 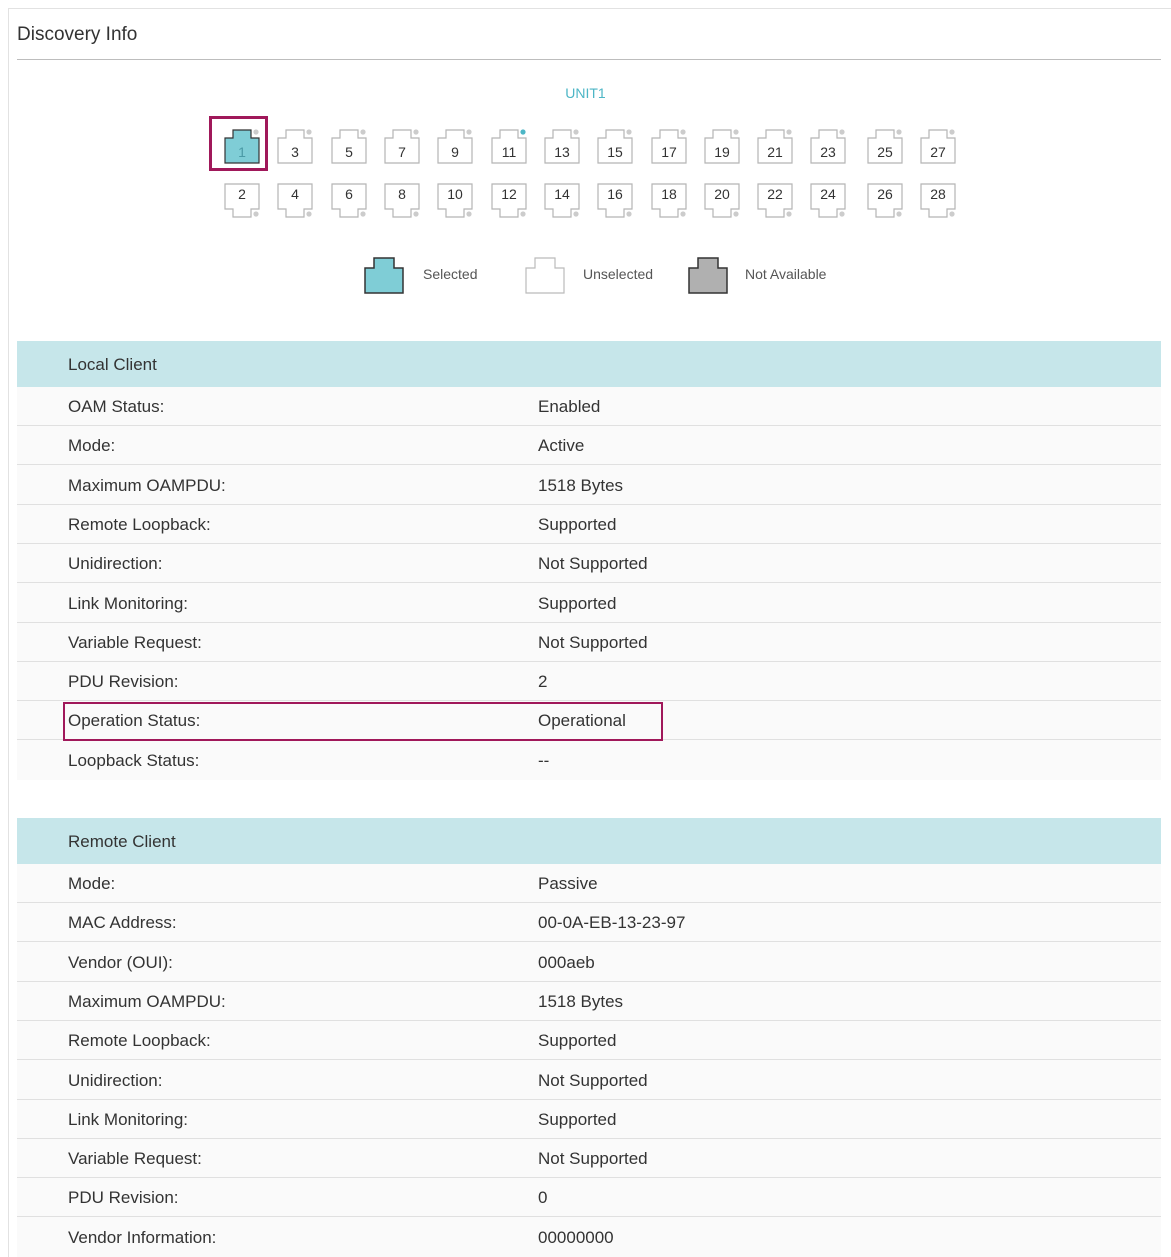 What do you see at coordinates (92, 446) in the screenshot?
I see `row-label: Mode:` at bounding box center [92, 446].